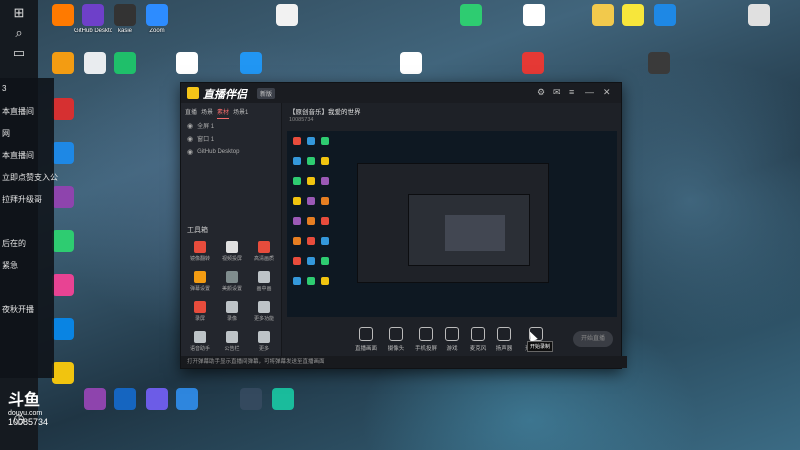  I want to click on source-item: ◉ GitHub Desktop, so click(231, 151).